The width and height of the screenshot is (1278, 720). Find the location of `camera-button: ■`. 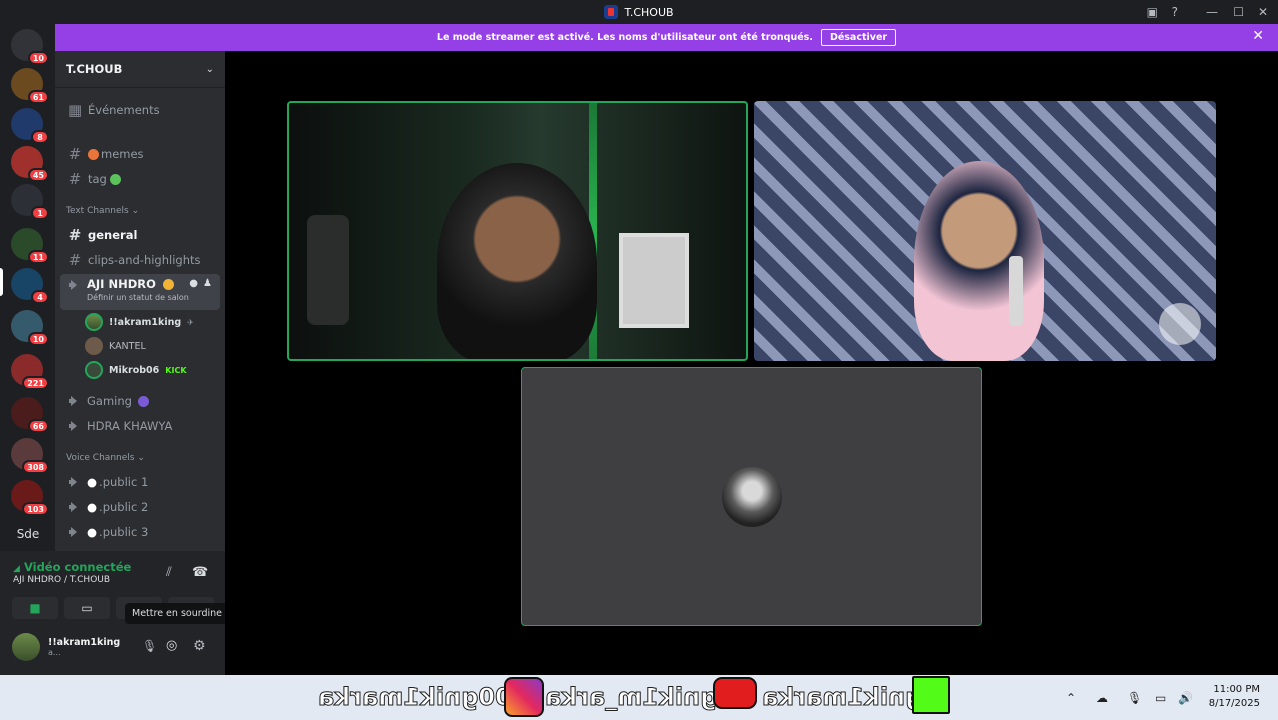

camera-button: ■ is located at coordinates (35, 608).